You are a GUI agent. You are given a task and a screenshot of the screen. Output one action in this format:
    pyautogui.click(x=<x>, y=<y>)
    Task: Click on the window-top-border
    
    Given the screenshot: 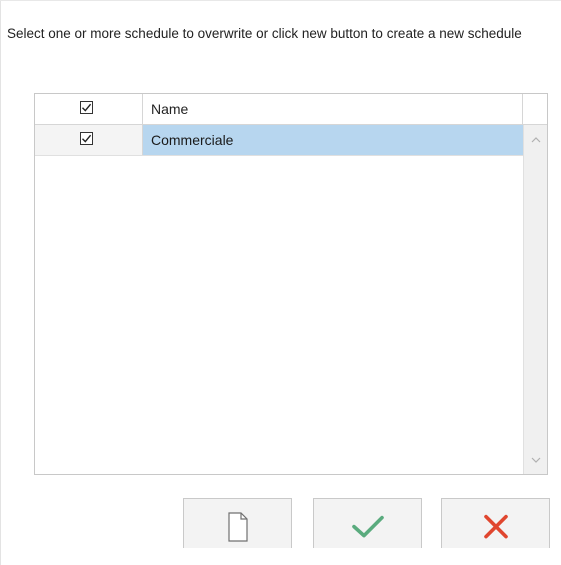 What is the action you would take?
    pyautogui.click(x=280, y=0)
    